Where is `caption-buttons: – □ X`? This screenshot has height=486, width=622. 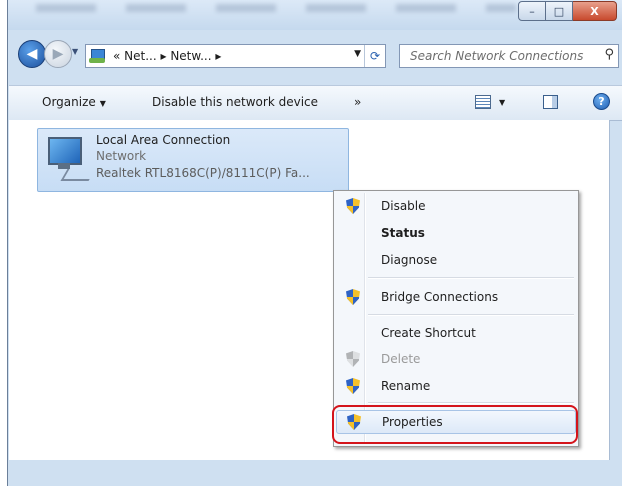 caption-buttons: – □ X is located at coordinates (567, 11).